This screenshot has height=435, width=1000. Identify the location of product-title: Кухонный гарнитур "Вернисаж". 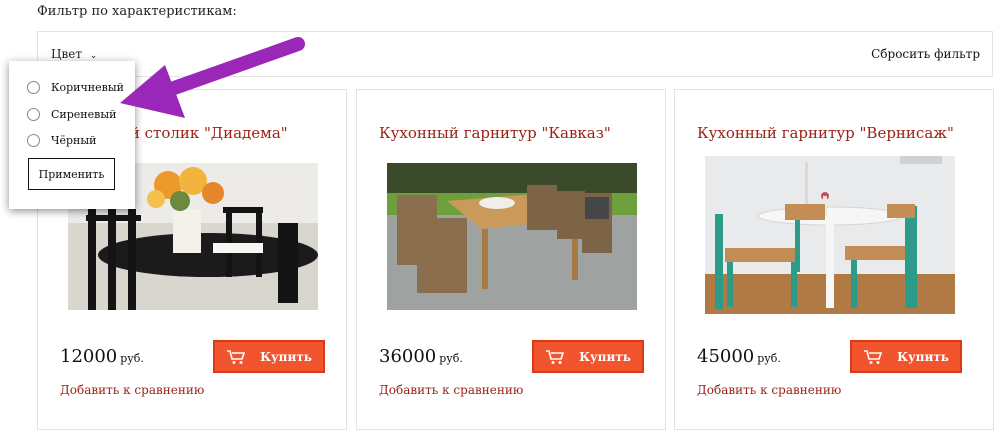
(825, 133).